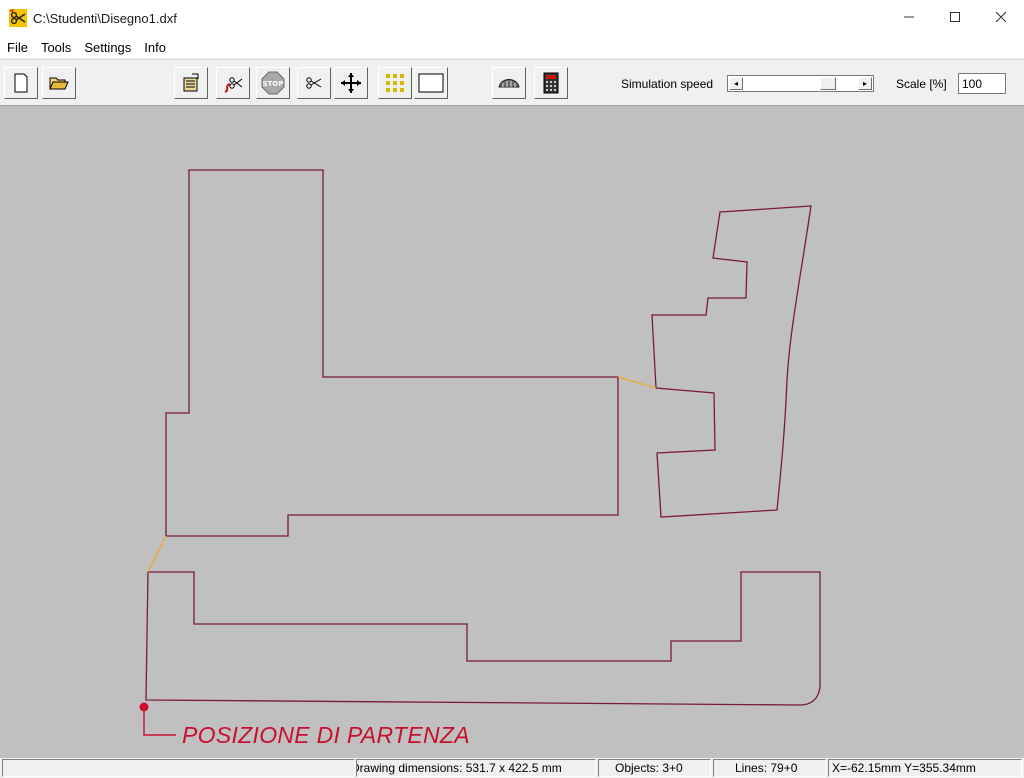  Describe the element at coordinates (925, 768) in the screenshot. I see `status-coordinates: X=-62.15mm Y=355.34mm` at that location.